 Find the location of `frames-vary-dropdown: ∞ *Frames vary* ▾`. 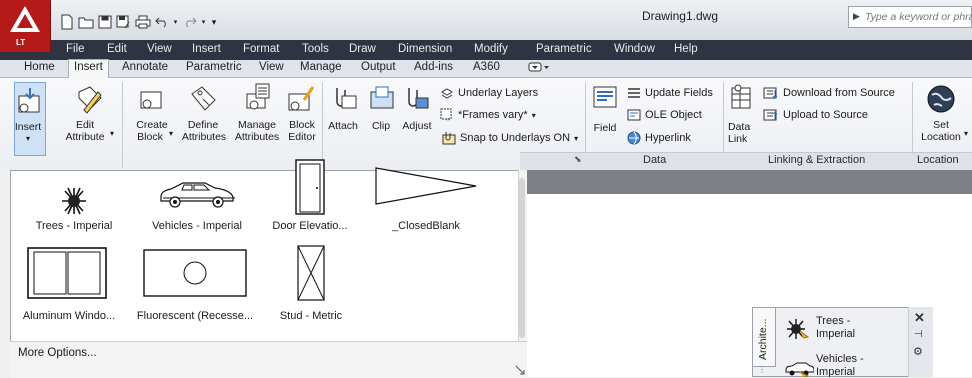

frames-vary-dropdown: ∞ *Frames vary* ▾ is located at coordinates (488, 115).